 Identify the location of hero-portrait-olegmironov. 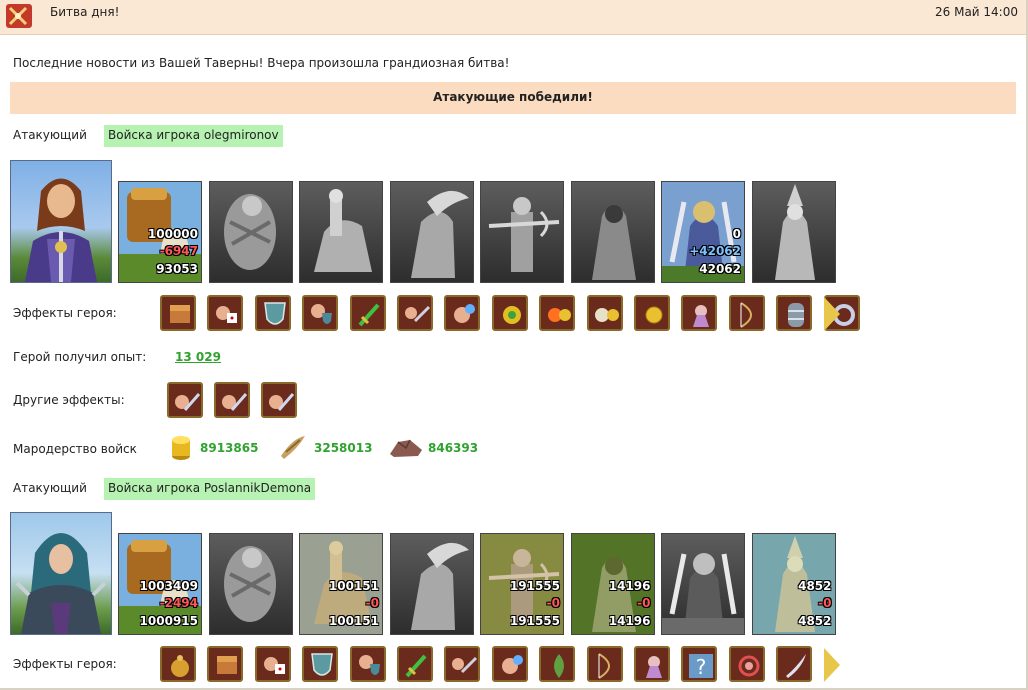
(61, 221).